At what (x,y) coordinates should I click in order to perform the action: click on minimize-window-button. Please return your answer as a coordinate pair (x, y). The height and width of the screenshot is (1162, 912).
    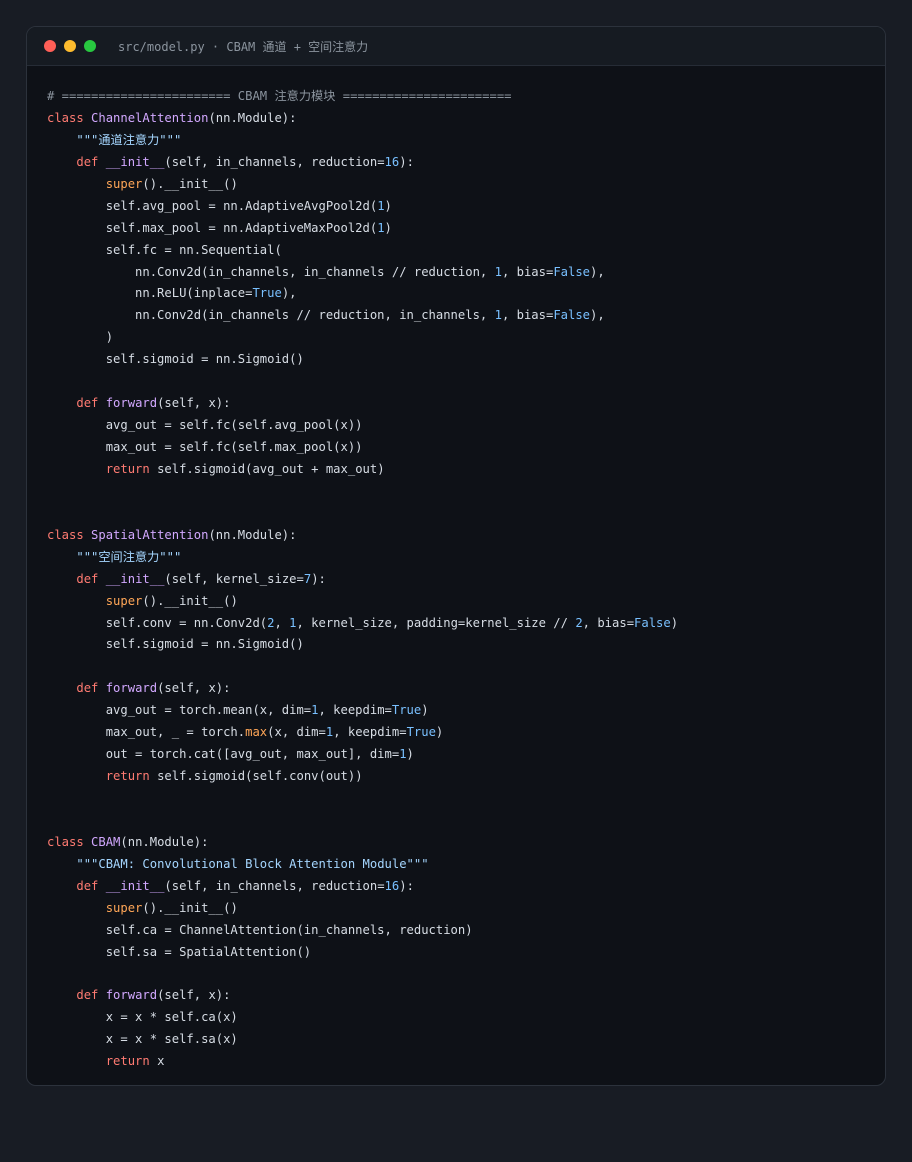
    Looking at the image, I should click on (70, 46).